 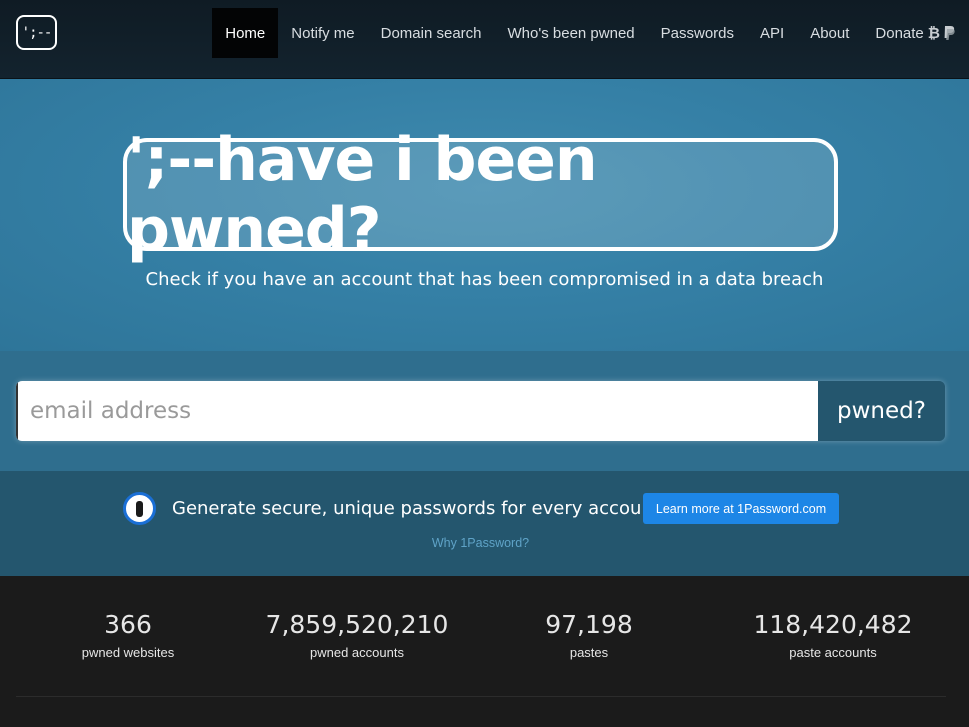 I want to click on stat-label: pwned websites, so click(x=128, y=652).